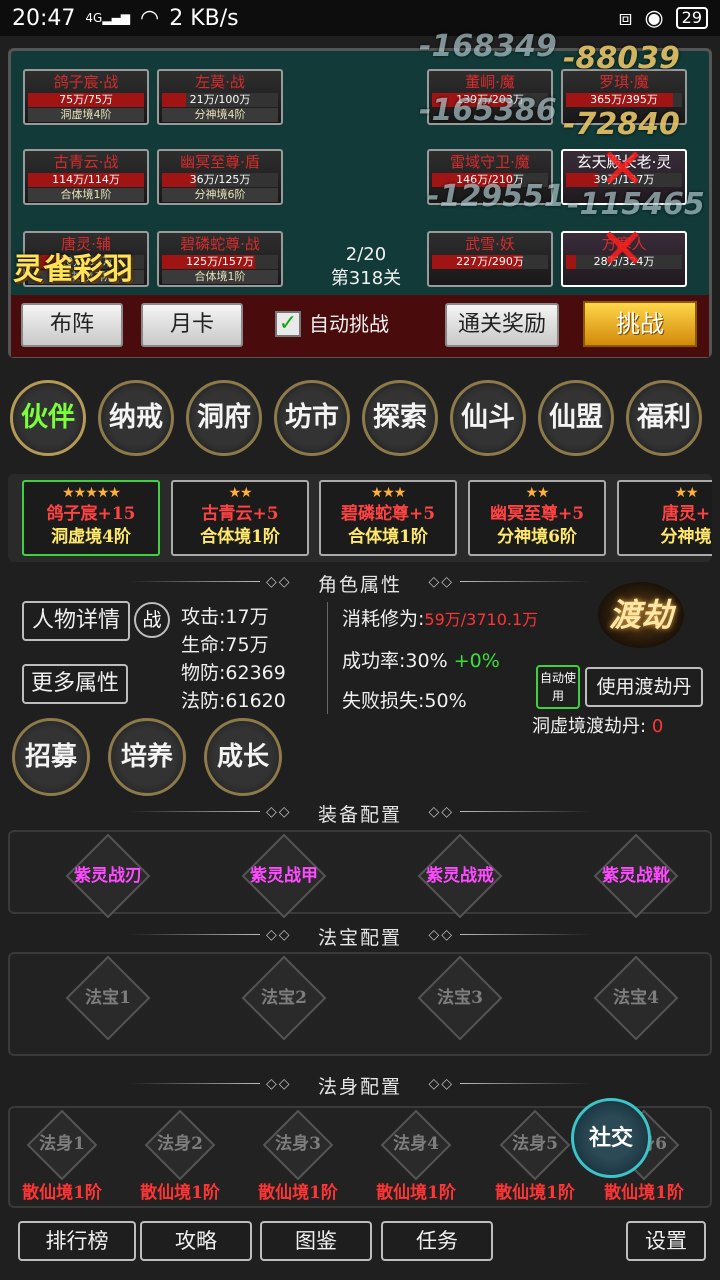 Image resolution: width=720 pixels, height=1280 pixels. What do you see at coordinates (152, 620) in the screenshot?
I see `battle-badge: 战` at bounding box center [152, 620].